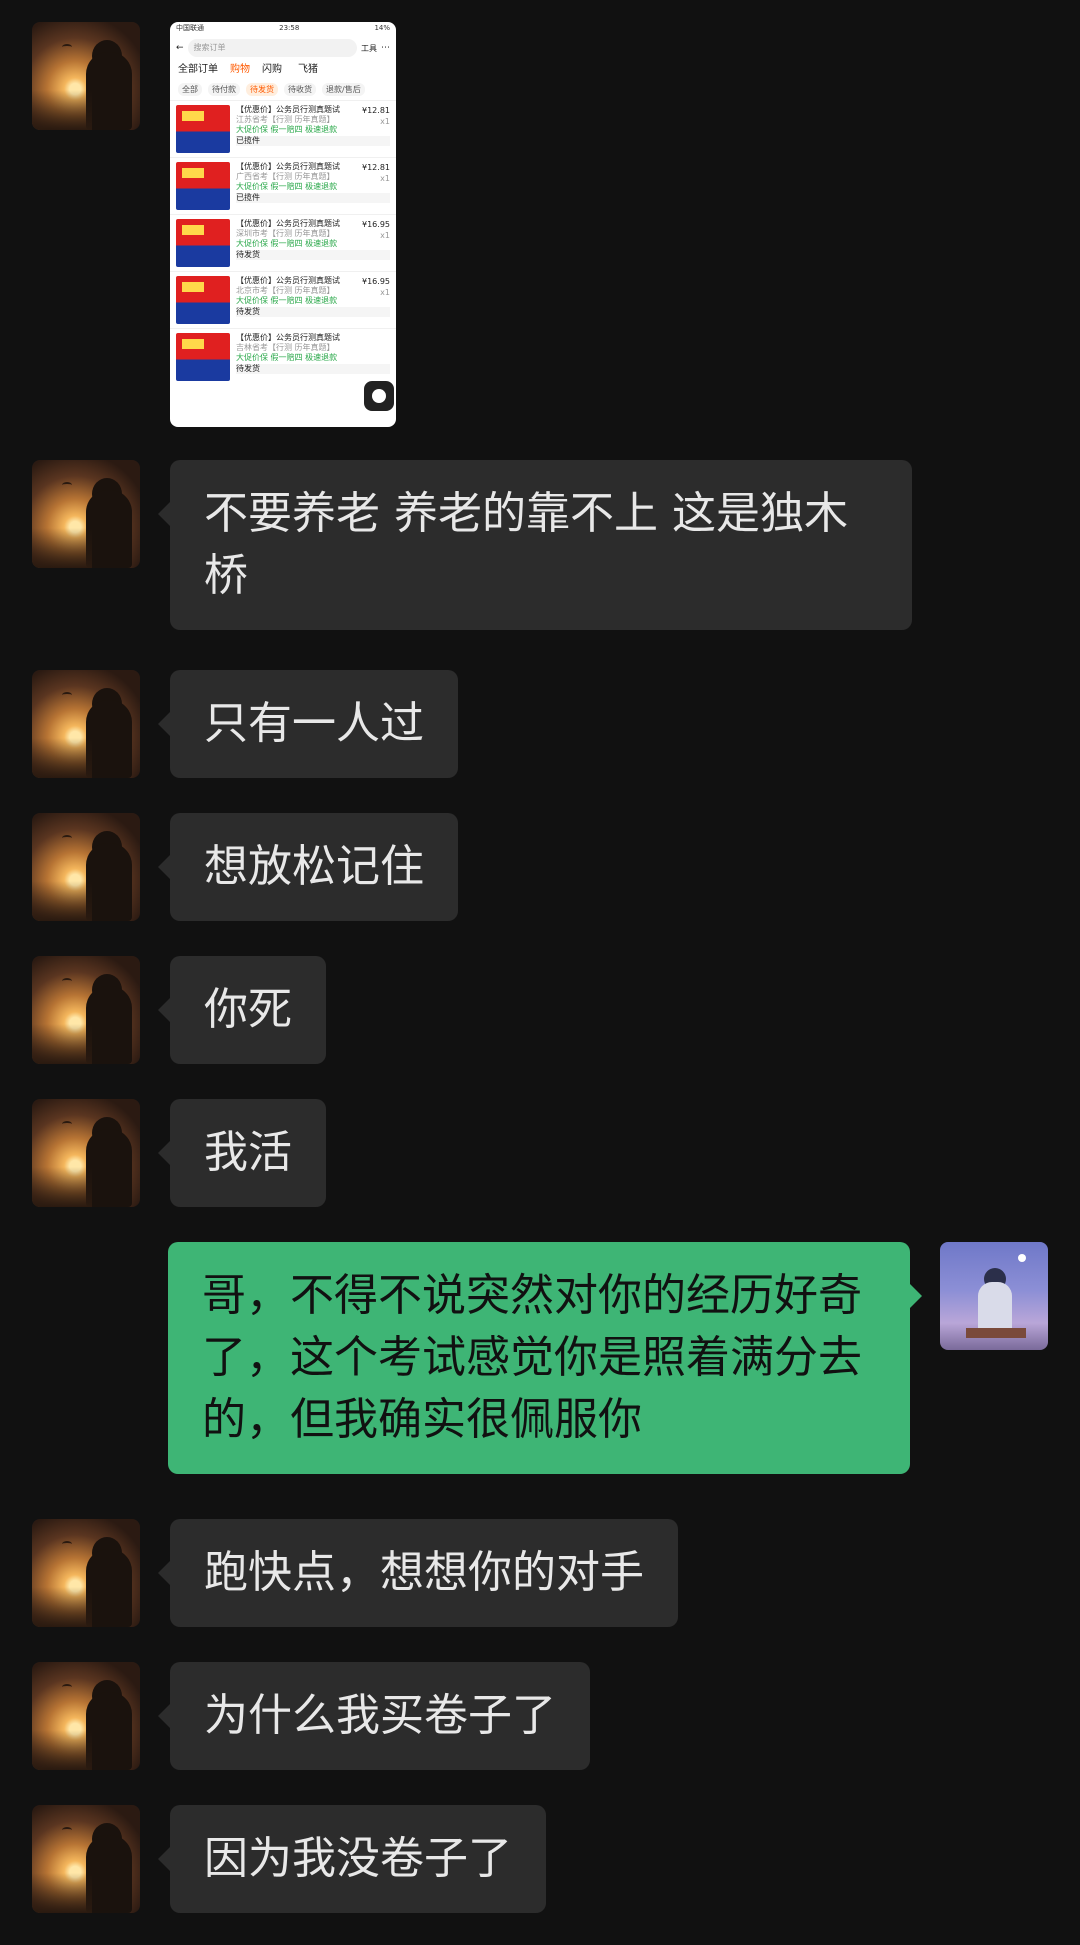 The image size is (1080, 1945). What do you see at coordinates (198, 69) in the screenshot?
I see `tab-all-orders: 全部订单` at bounding box center [198, 69].